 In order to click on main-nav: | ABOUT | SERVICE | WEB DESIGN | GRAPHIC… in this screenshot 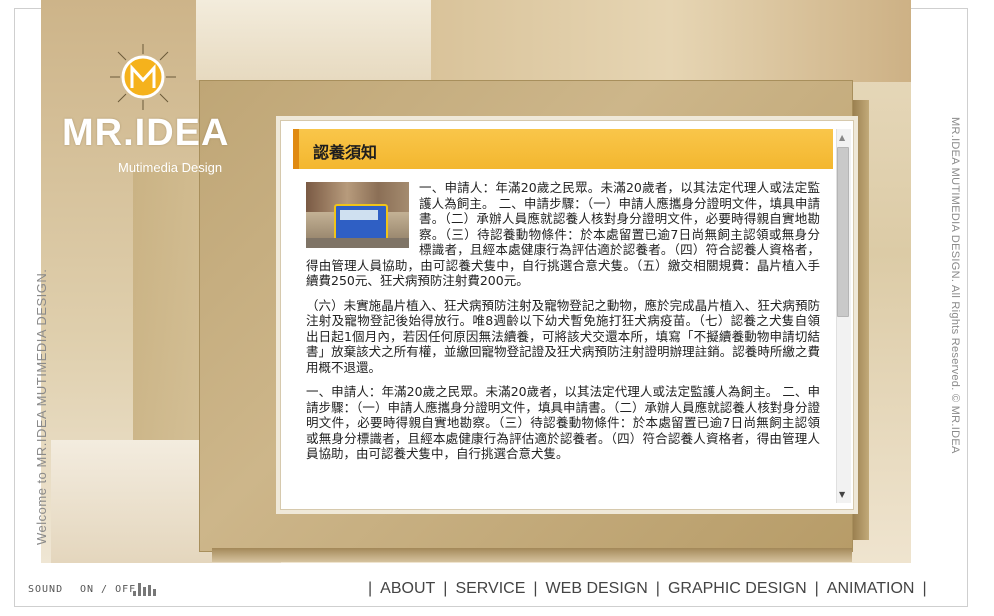, I will do `click(647, 589)`.